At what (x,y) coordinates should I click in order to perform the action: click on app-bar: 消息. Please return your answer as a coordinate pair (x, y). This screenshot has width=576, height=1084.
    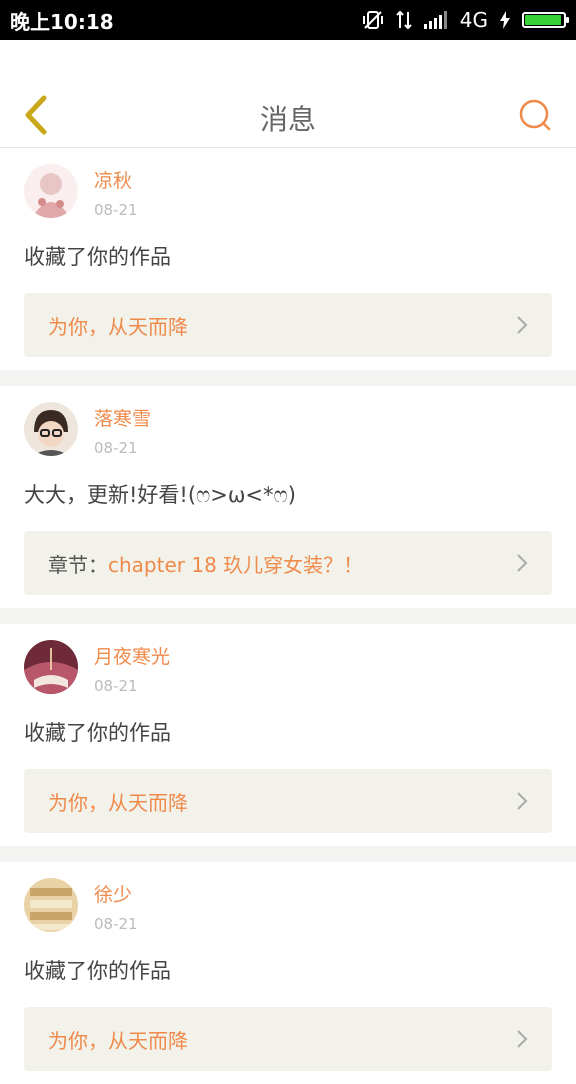
    Looking at the image, I should click on (288, 94).